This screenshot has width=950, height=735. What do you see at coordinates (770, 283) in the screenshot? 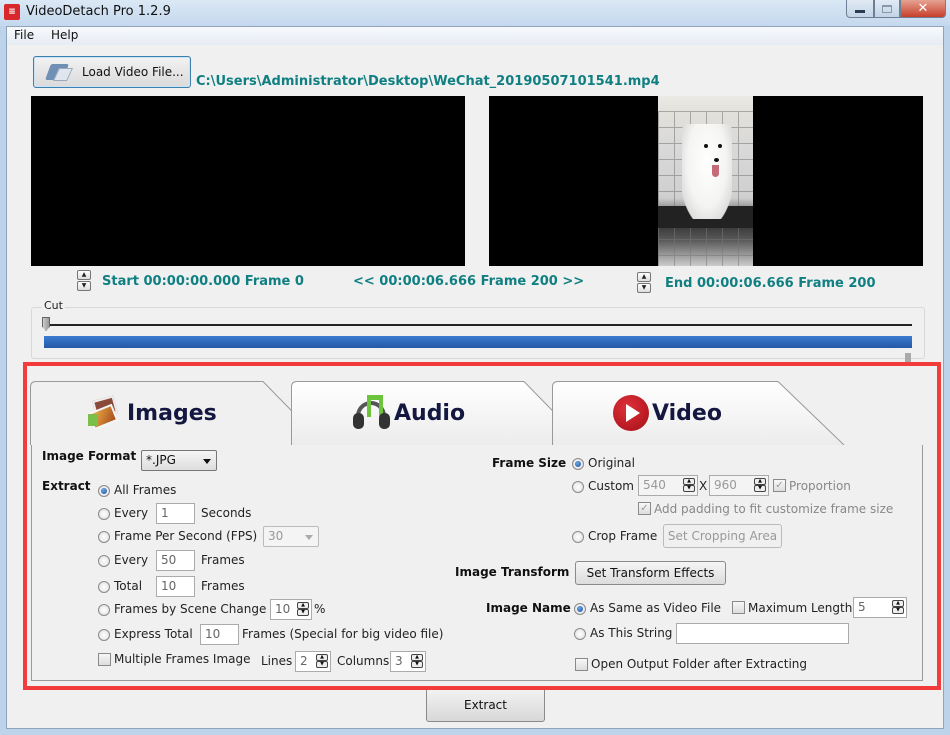
I see `end-time-label: End 00:00:06.666 Frame 200` at bounding box center [770, 283].